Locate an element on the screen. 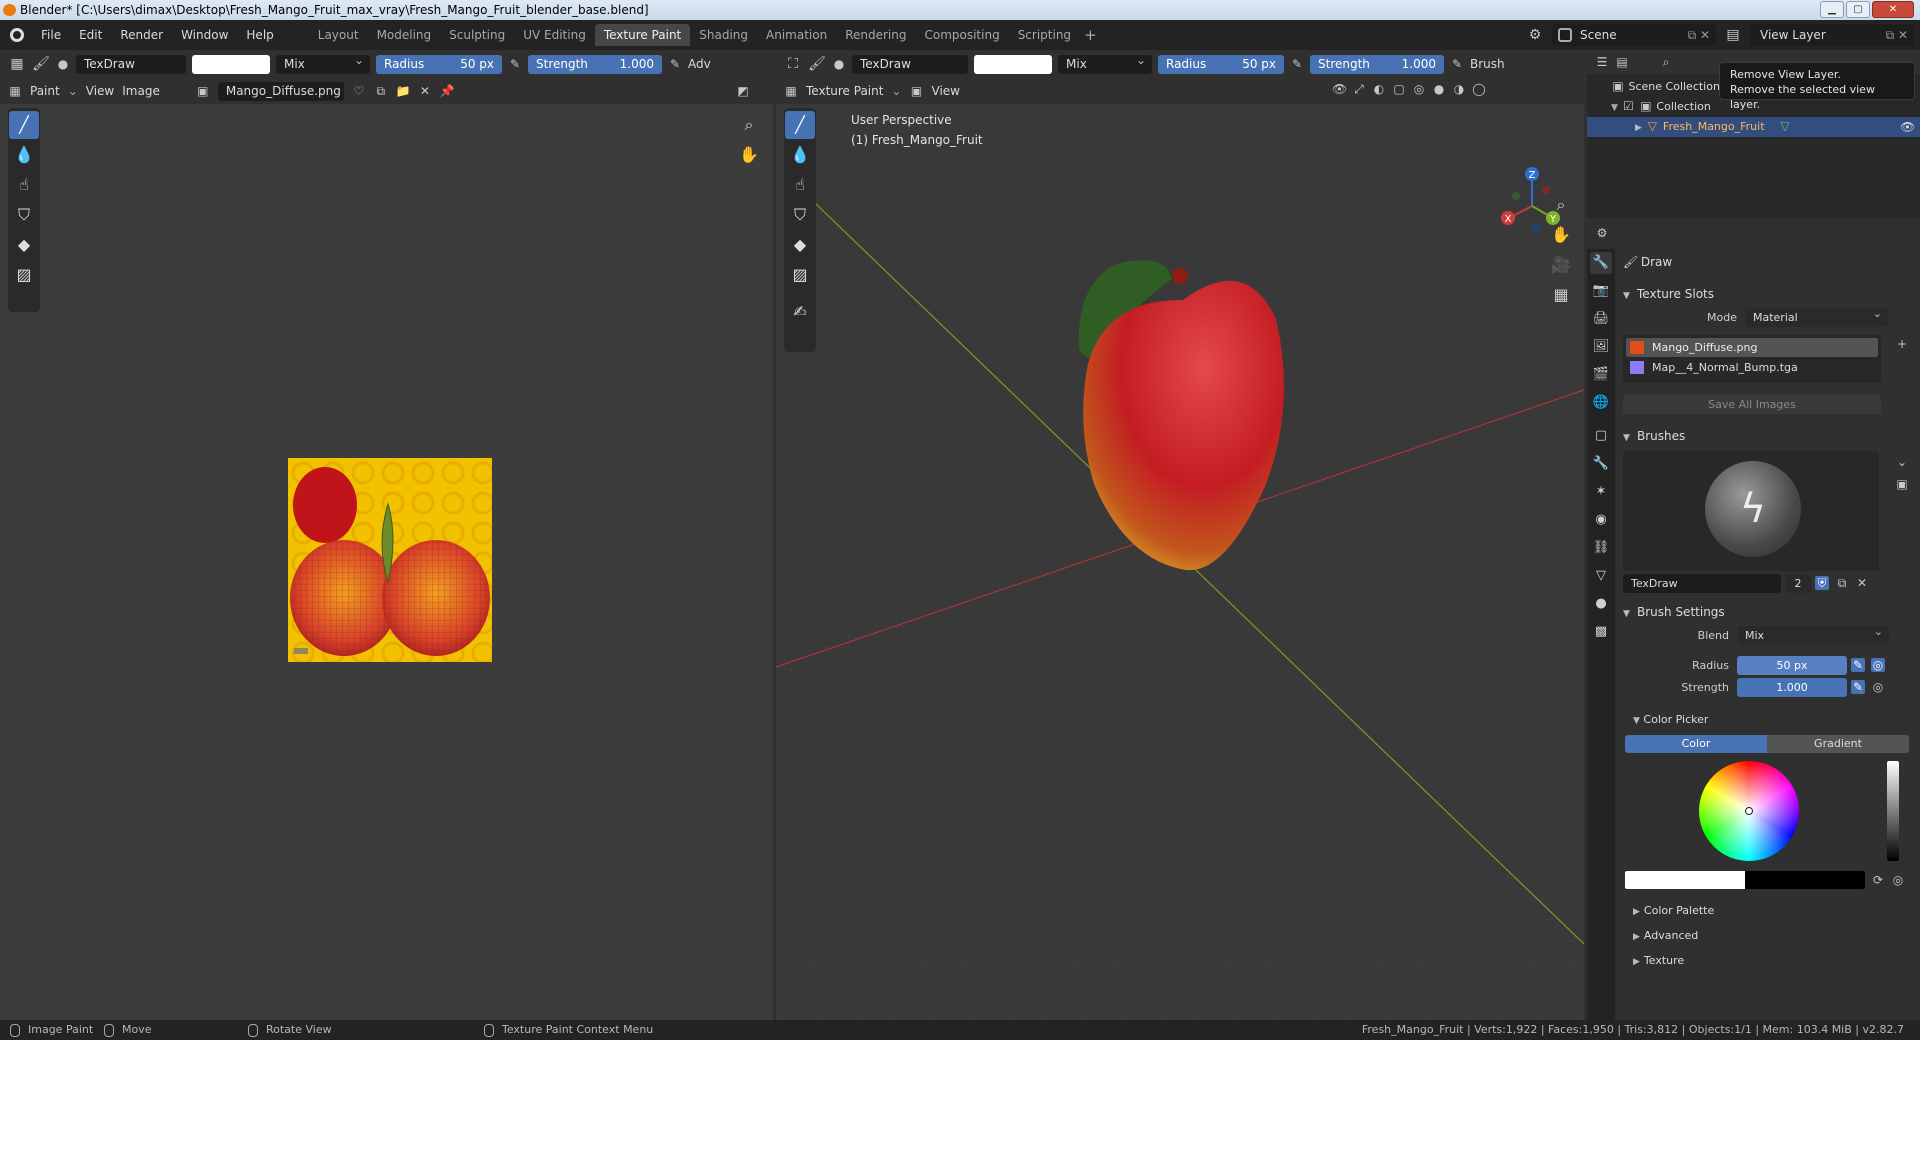 This screenshot has width=1920, height=1158. object-row-fresh-mango-fruit: ▶ ▽ Fresh_Mango_Fruit ▽ 👁 is located at coordinates (1753, 127).